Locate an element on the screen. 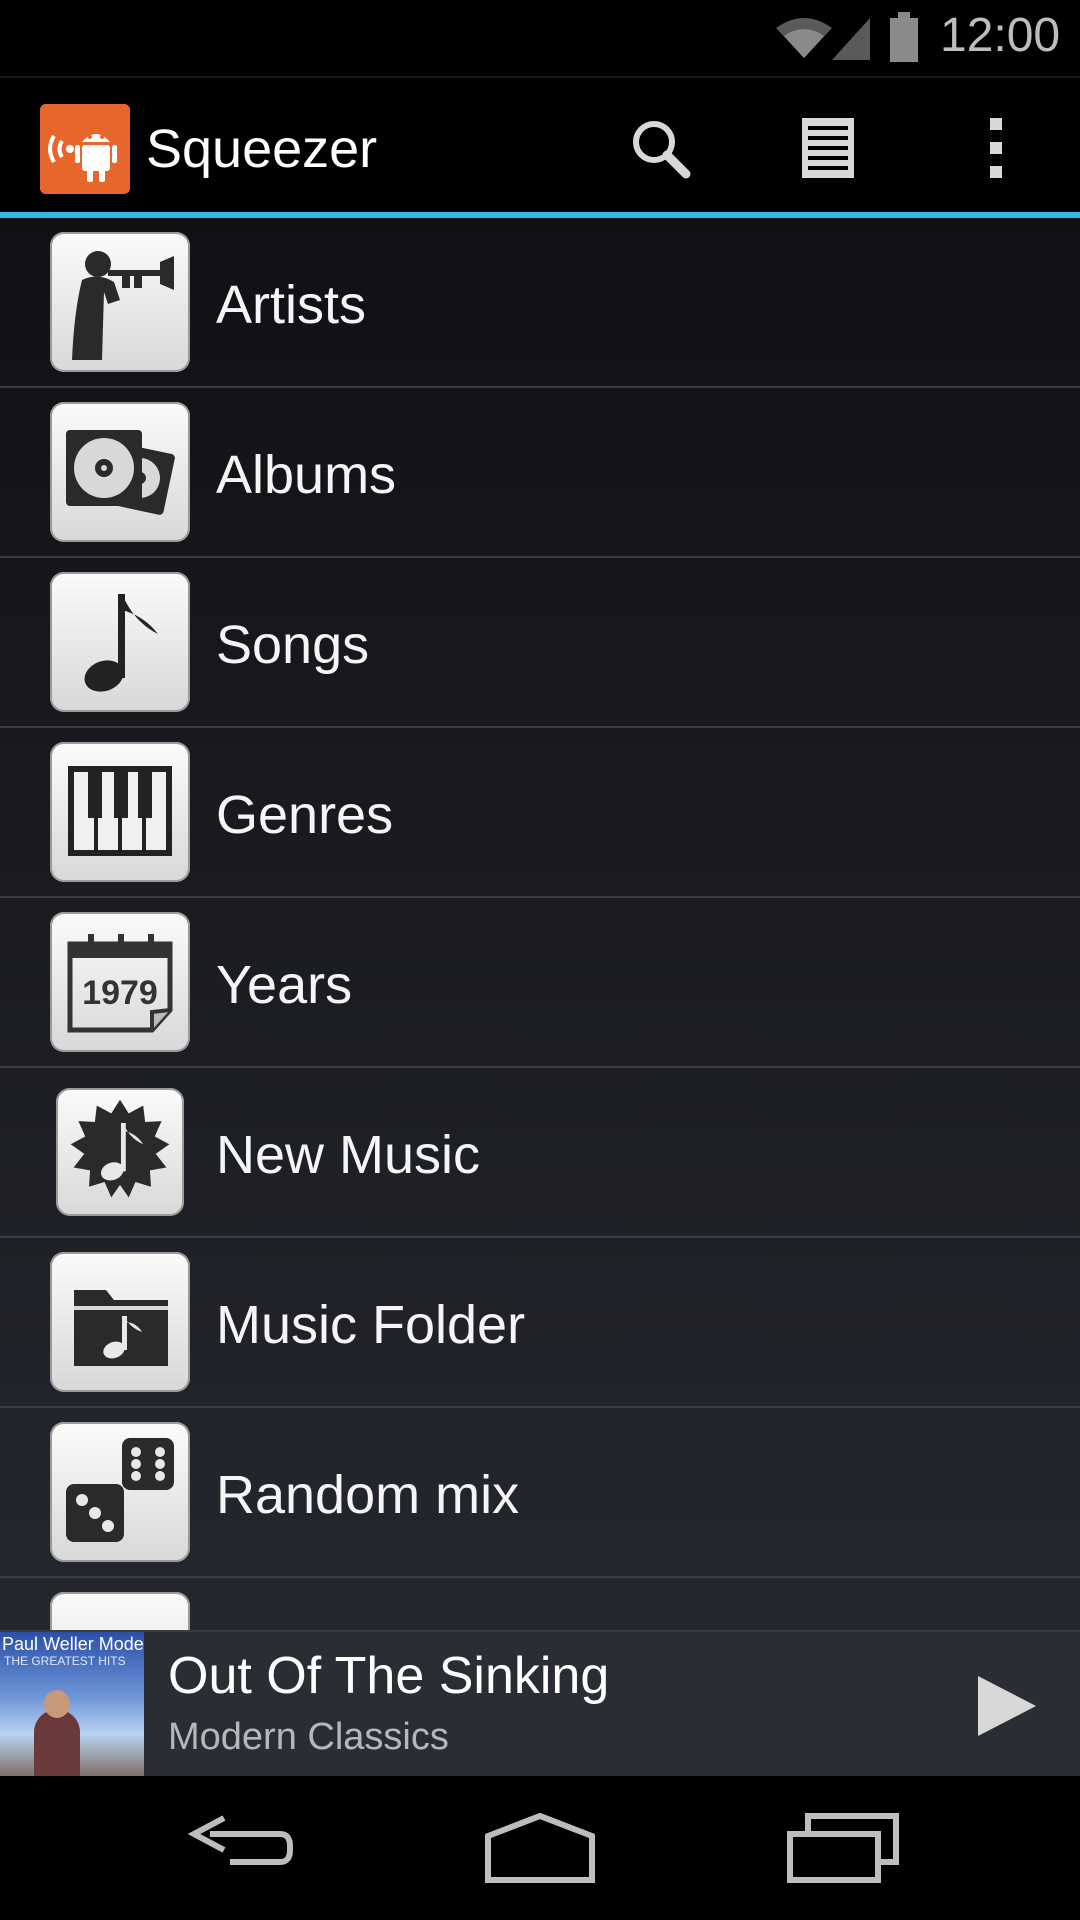 The height and width of the screenshot is (1920, 1080). app-logo-icon is located at coordinates (85, 149).